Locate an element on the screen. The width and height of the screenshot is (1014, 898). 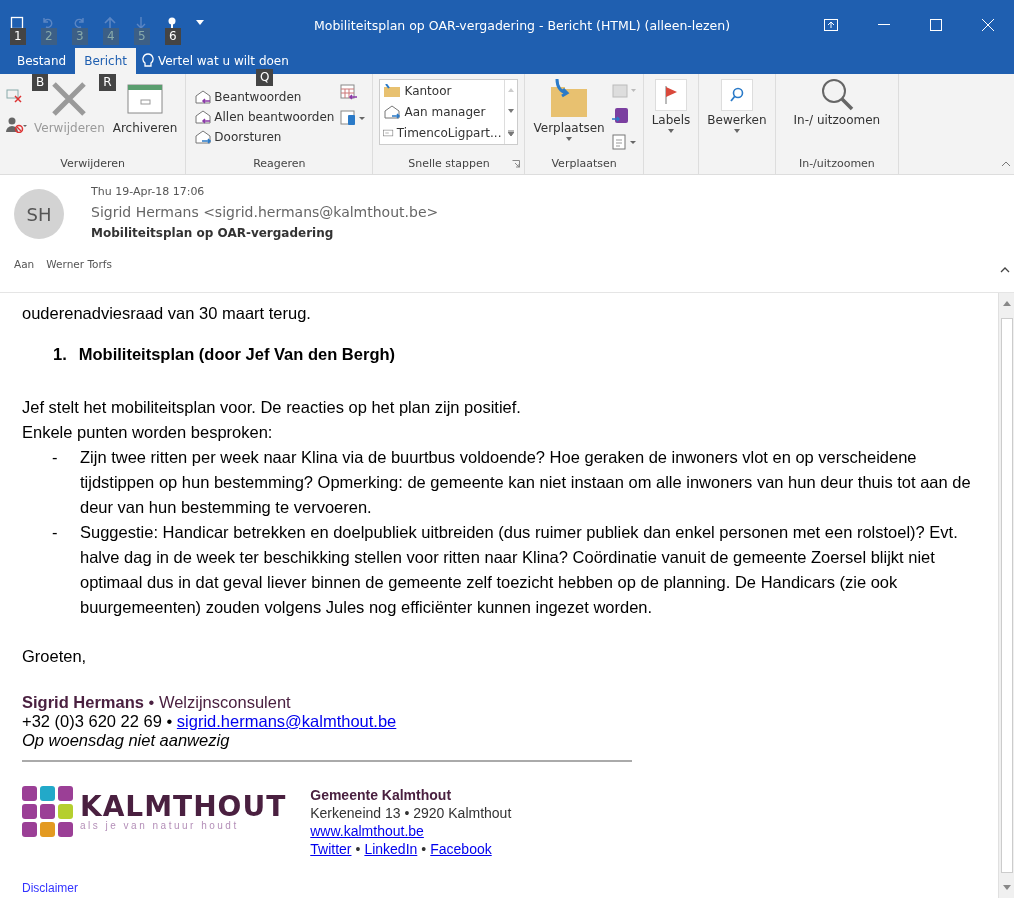
avatar: SH is located at coordinates (39, 214).